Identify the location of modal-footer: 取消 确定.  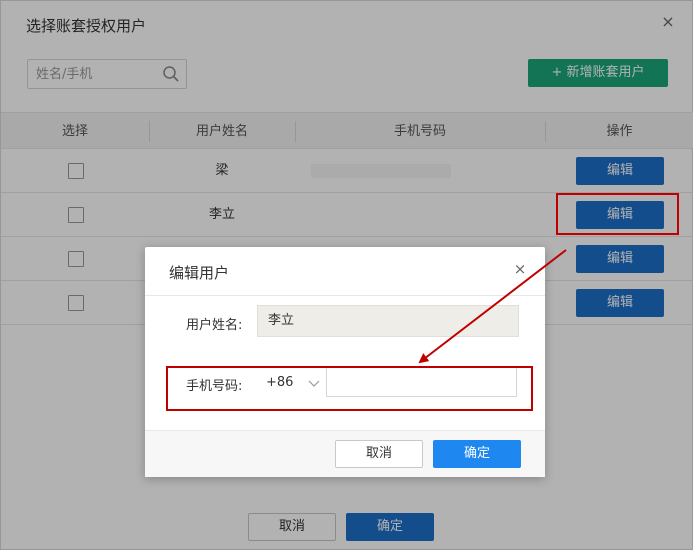
(345, 453).